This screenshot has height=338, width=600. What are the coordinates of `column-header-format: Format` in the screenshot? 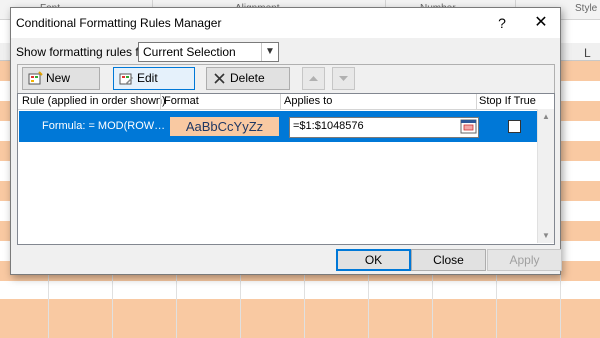 It's located at (181, 101).